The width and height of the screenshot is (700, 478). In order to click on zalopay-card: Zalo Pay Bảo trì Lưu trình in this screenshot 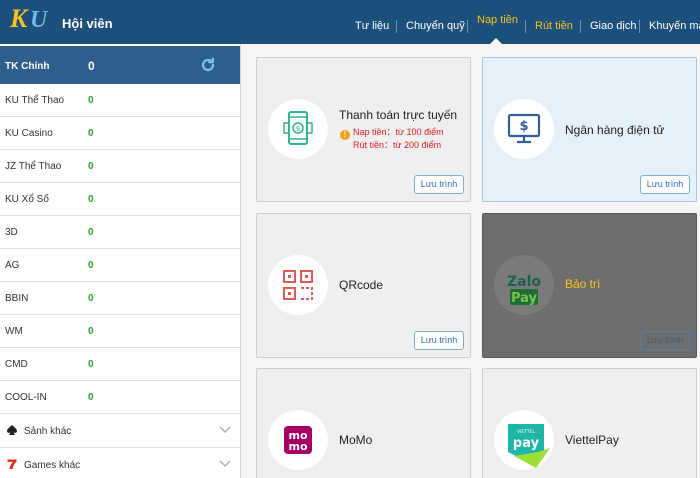, I will do `click(589, 285)`.